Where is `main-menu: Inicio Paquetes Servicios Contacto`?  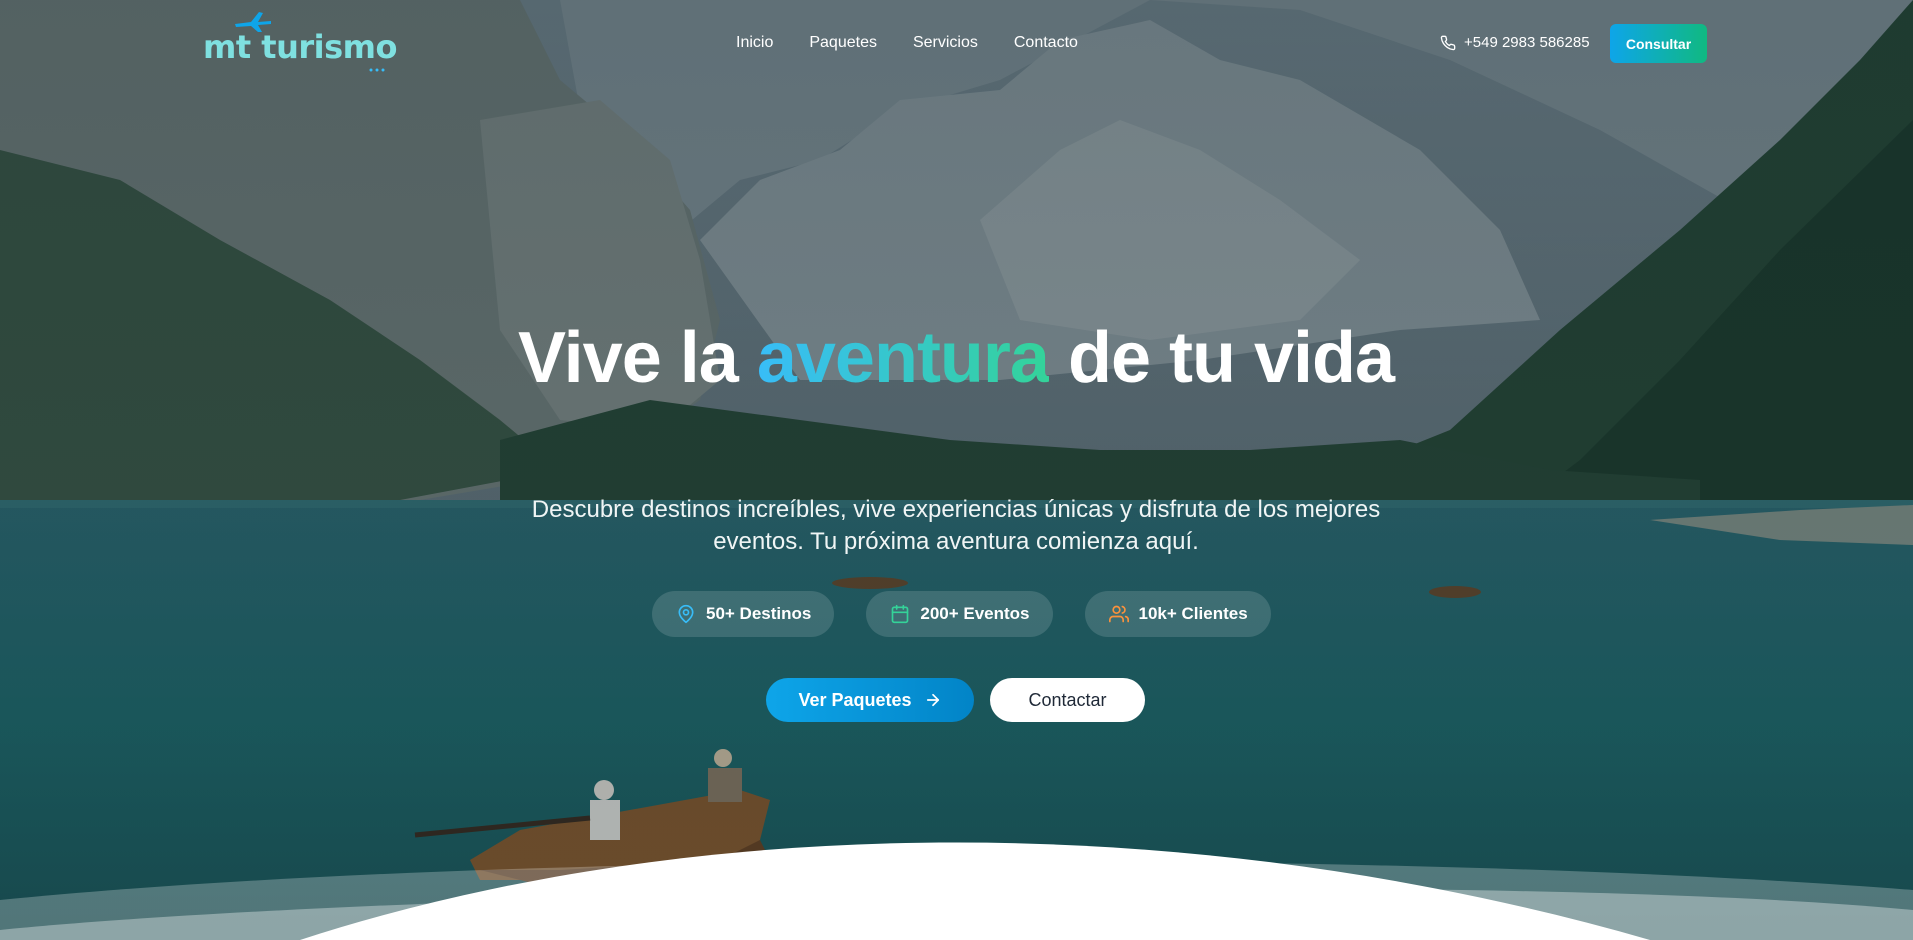
main-menu: Inicio Paquetes Servicios Contacto is located at coordinates (907, 43).